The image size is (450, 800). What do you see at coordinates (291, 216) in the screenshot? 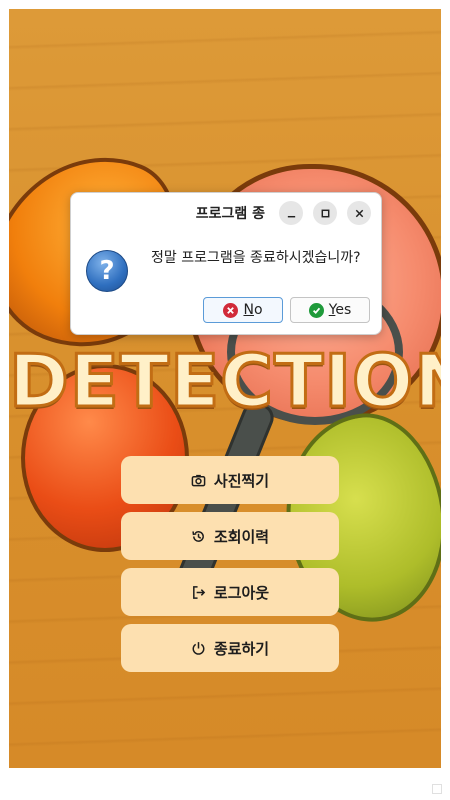
I see `minimize-icon` at bounding box center [291, 216].